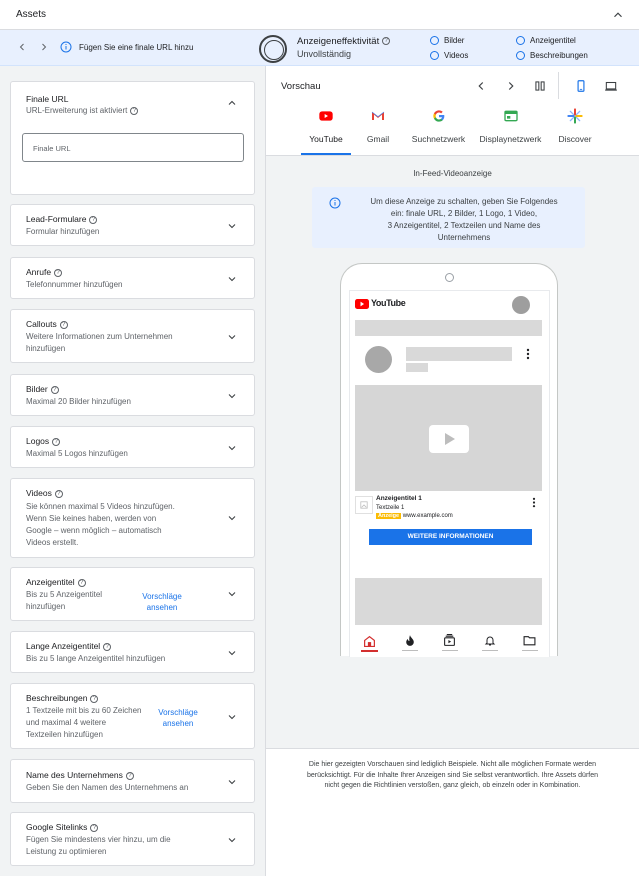 The image size is (639, 876). What do you see at coordinates (326, 129) in the screenshot?
I see `tab-youtube: YouTube` at bounding box center [326, 129].